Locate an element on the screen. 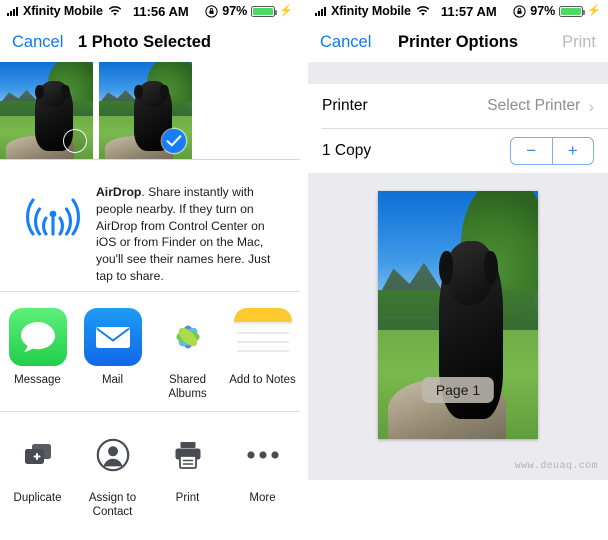 This screenshot has width=608, height=540. action-label: Assign to Contact is located at coordinates (112, 505).